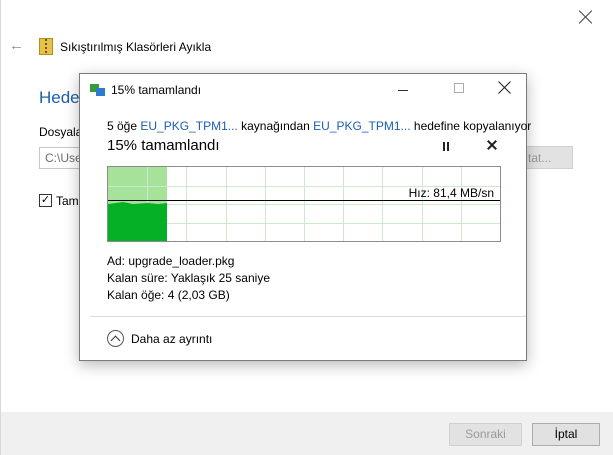 This screenshot has width=613, height=455. What do you see at coordinates (136, 47) in the screenshot?
I see `wizard-title: Sıkıştırılmış Klasörleri Ayıkla` at bounding box center [136, 47].